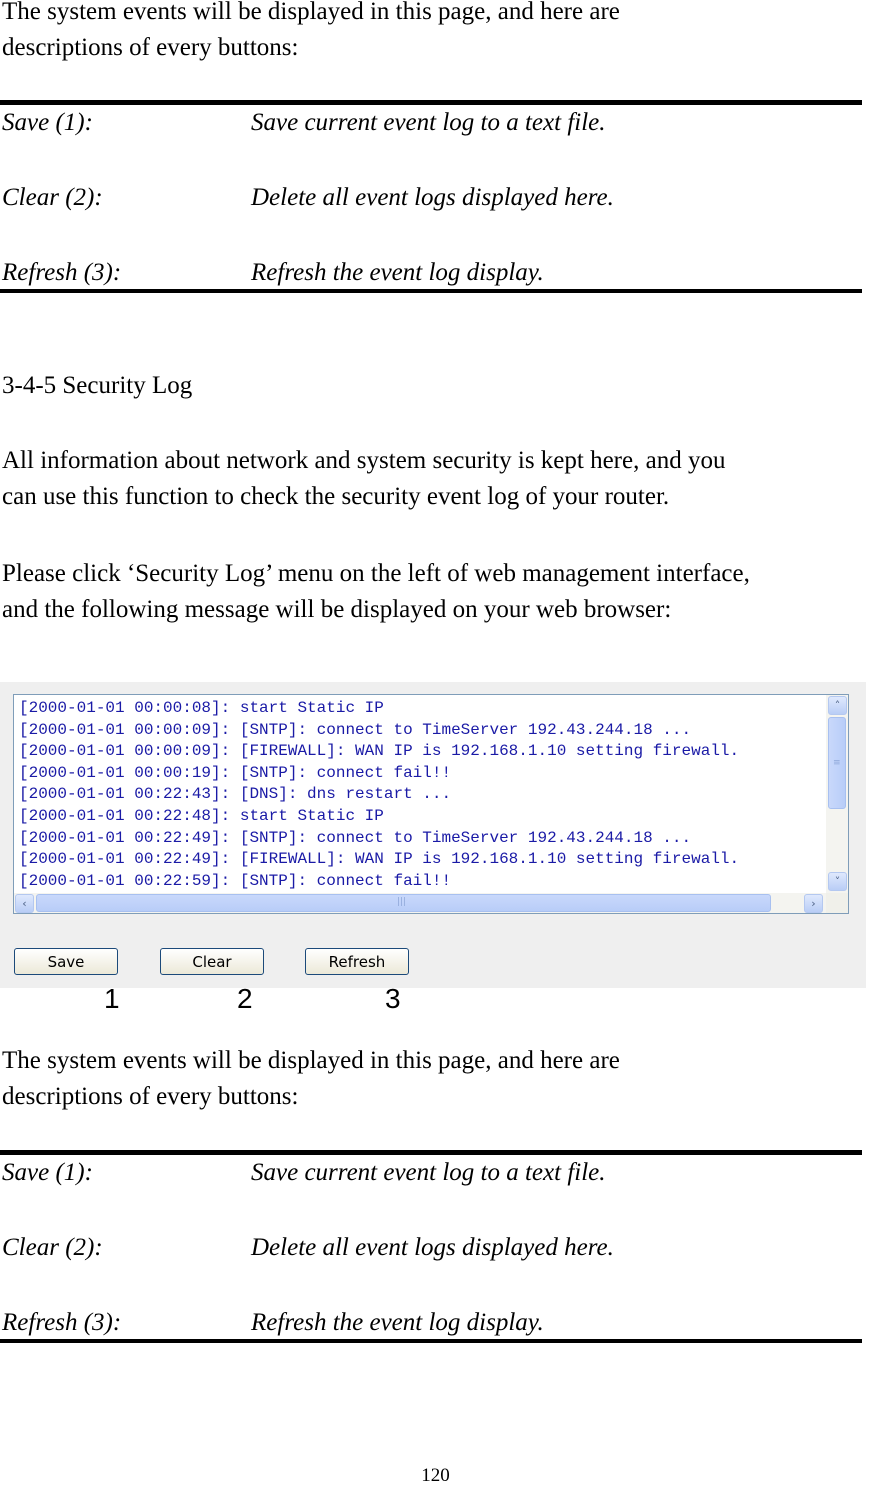  Describe the element at coordinates (66, 961) in the screenshot. I see `save-button: Save` at that location.